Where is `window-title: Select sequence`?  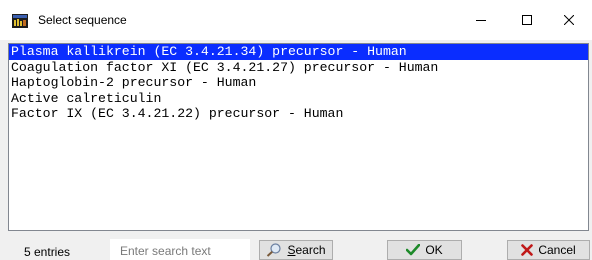 window-title: Select sequence is located at coordinates (82, 20).